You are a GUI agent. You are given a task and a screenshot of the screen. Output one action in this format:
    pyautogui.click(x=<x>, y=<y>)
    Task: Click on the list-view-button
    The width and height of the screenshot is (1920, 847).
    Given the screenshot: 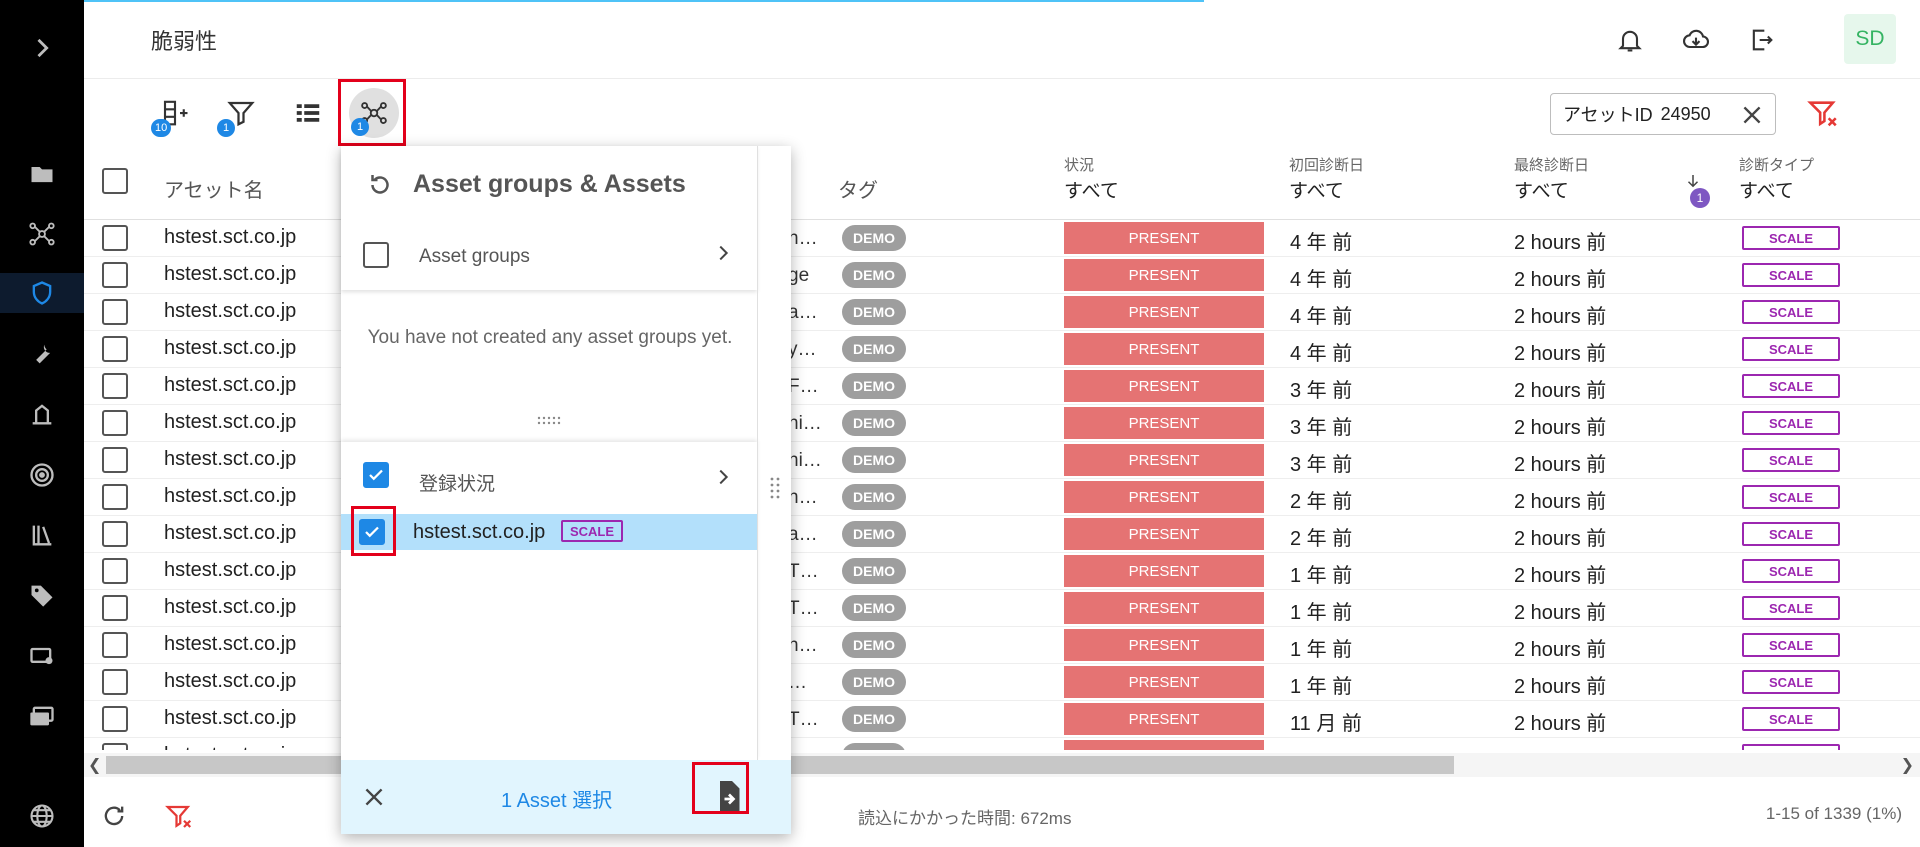 What is the action you would take?
    pyautogui.click(x=308, y=113)
    